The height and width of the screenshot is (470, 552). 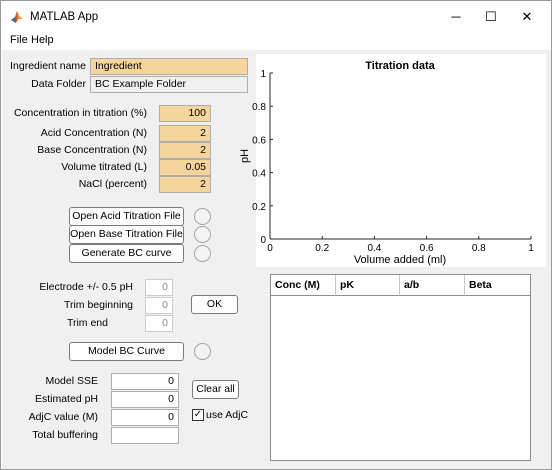 What do you see at coordinates (400, 66) in the screenshot?
I see `chart-title: Titration data` at bounding box center [400, 66].